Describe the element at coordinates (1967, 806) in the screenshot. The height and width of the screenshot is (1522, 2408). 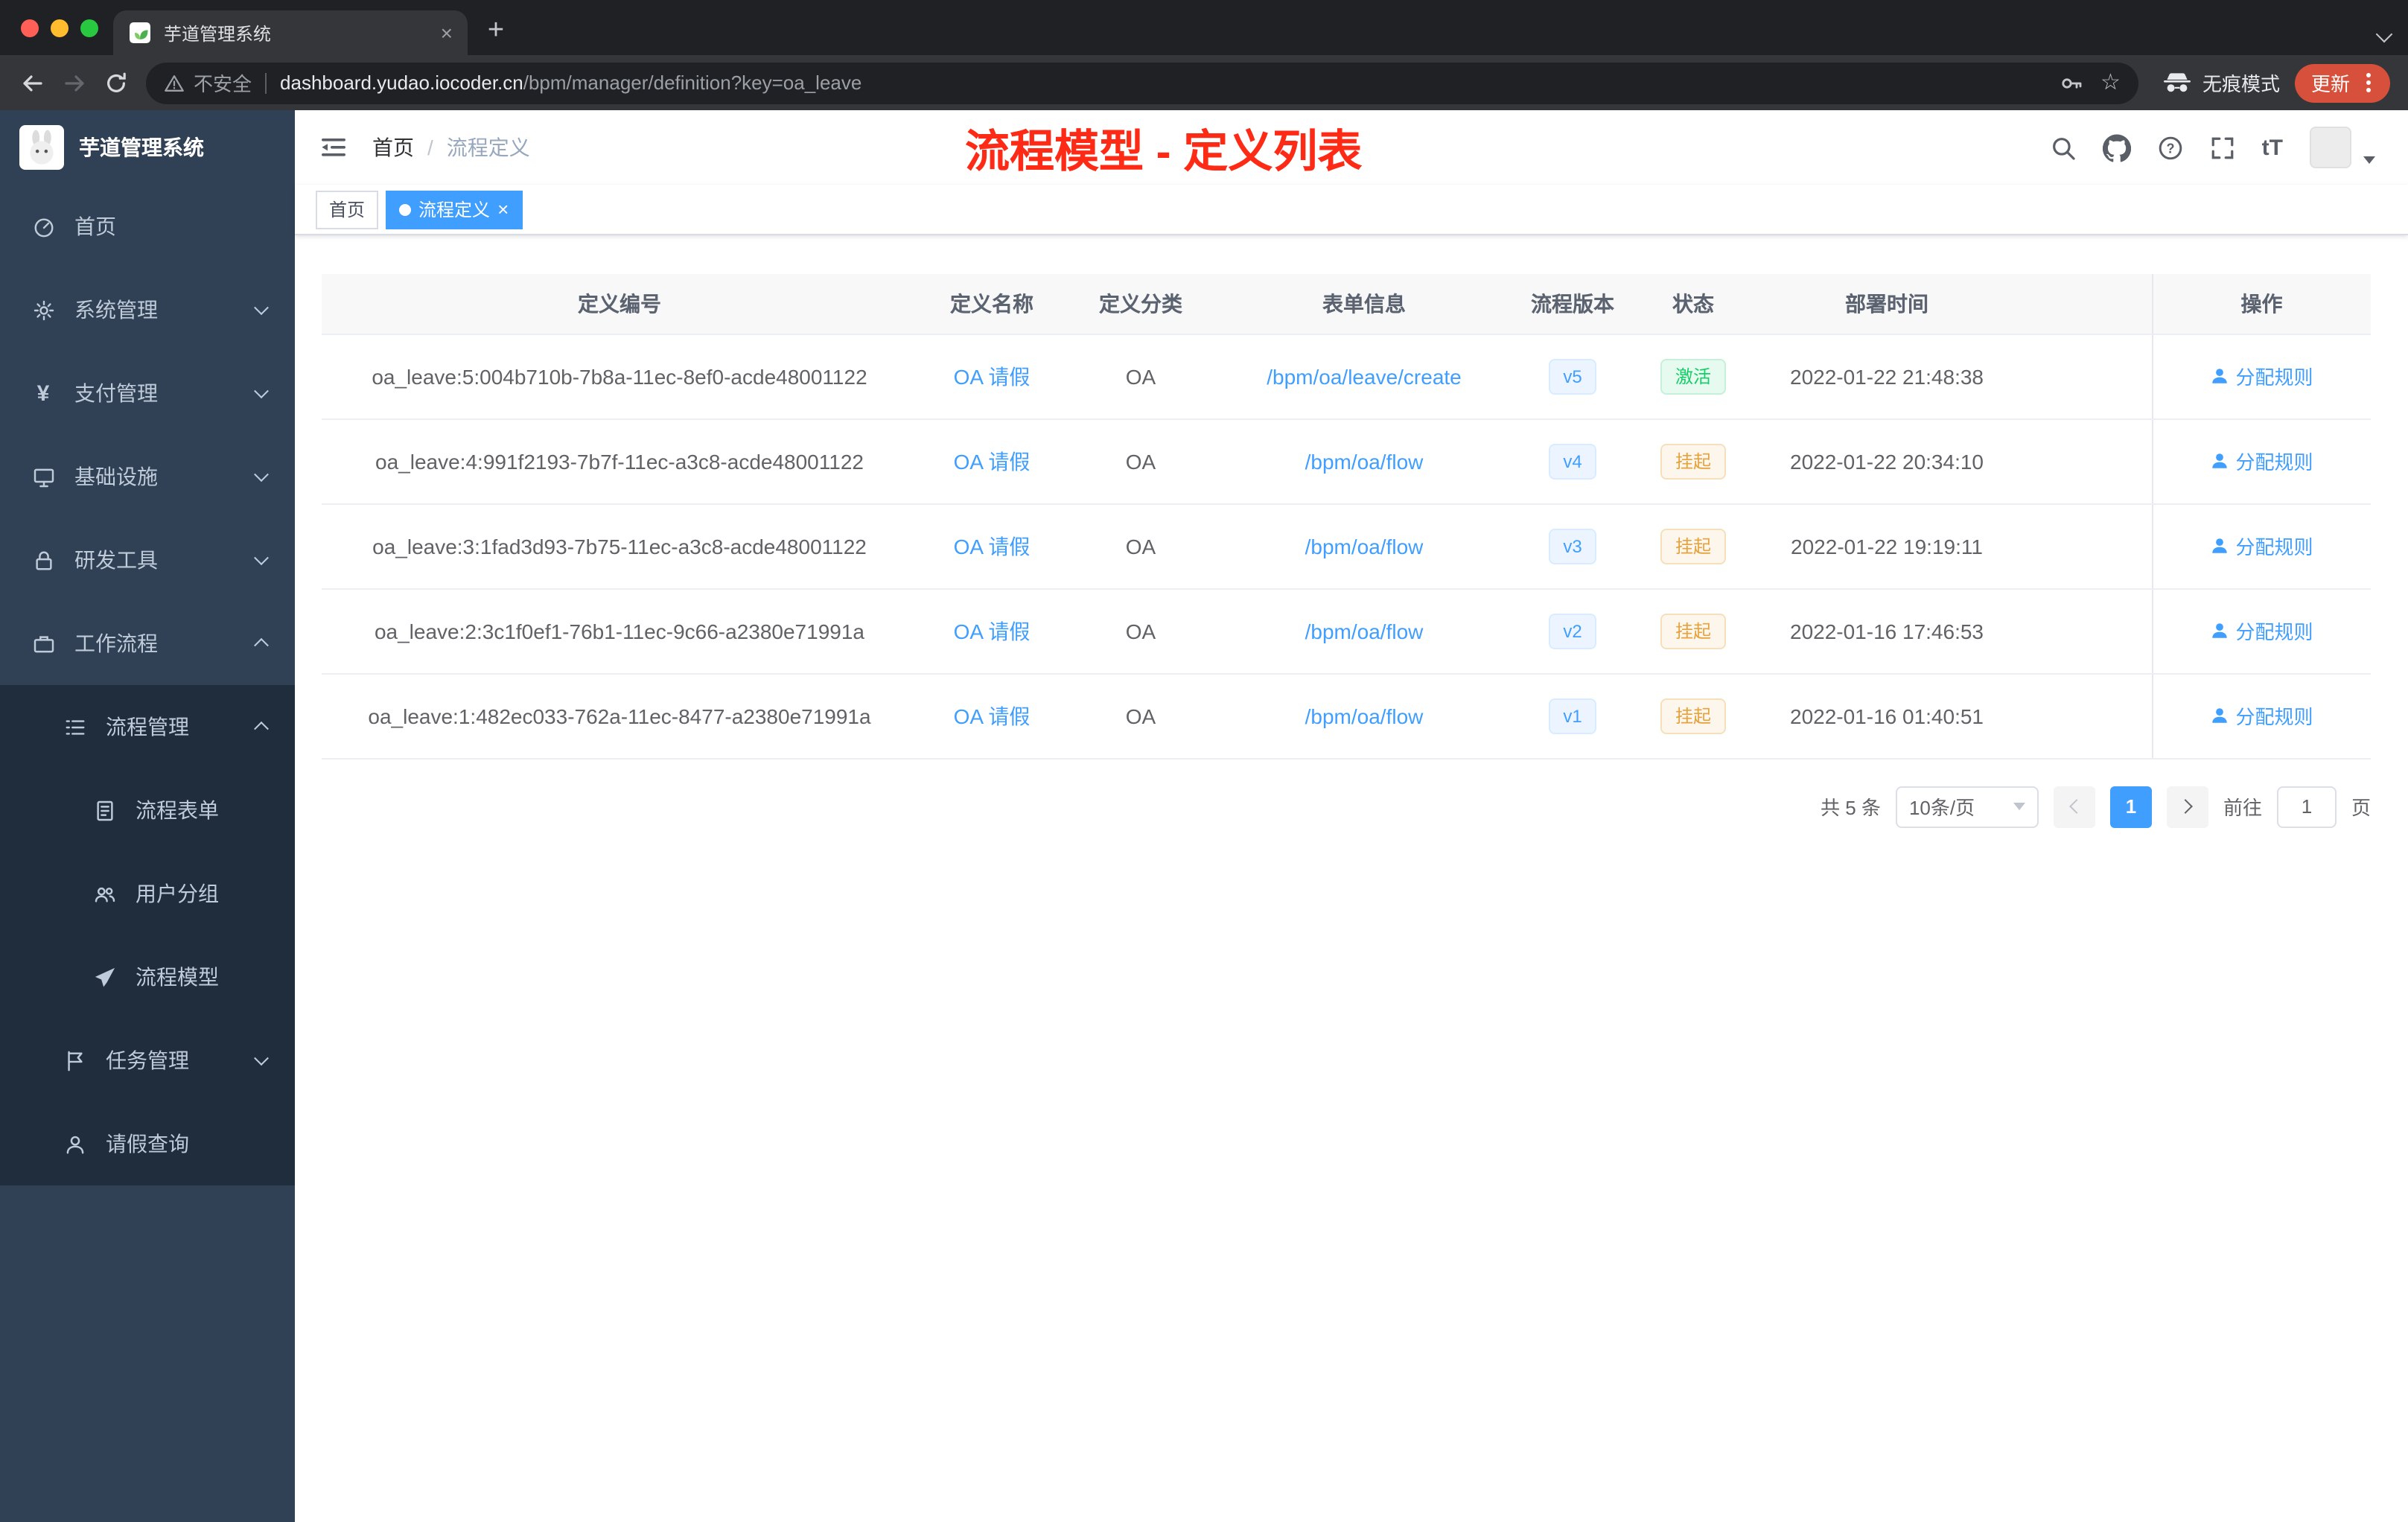
I see `page-size-select: 10条/页` at that location.